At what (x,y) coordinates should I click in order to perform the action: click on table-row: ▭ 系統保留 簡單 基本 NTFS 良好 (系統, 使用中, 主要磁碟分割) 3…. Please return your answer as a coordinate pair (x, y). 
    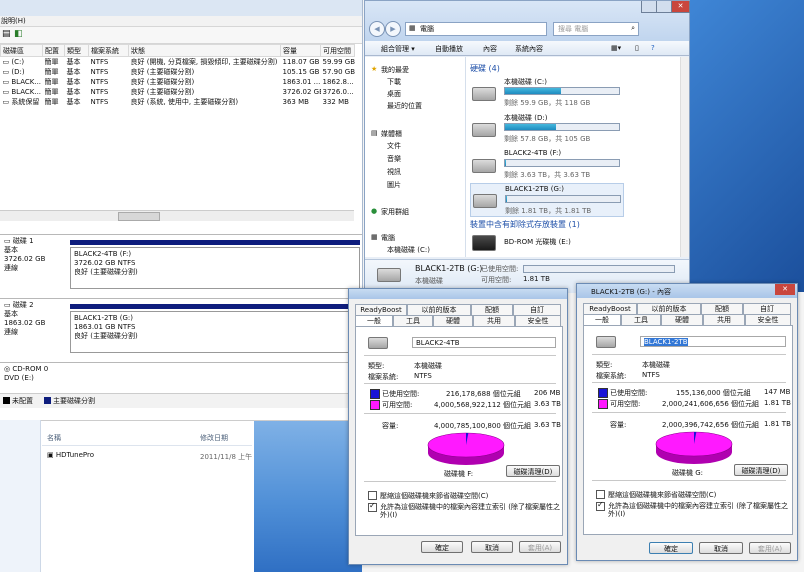
    Looking at the image, I should click on (178, 102).